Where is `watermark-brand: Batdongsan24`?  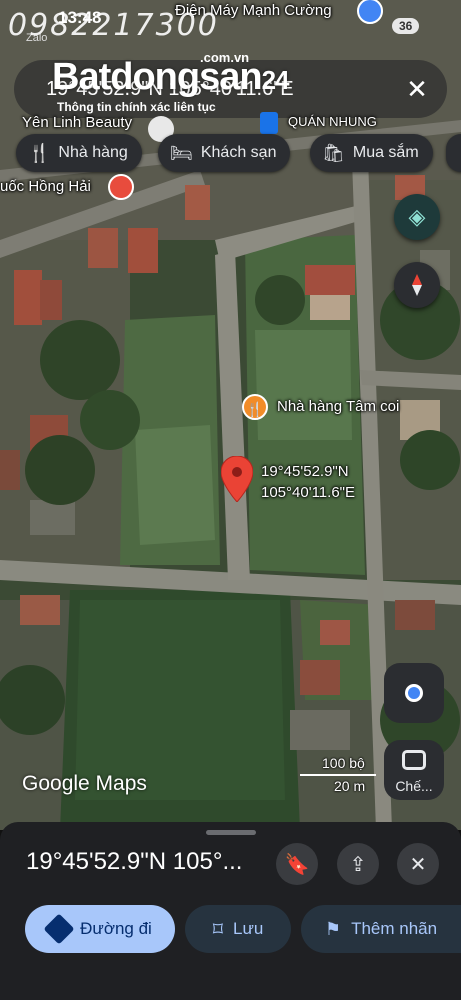
watermark-brand: Batdongsan24 is located at coordinates (170, 77).